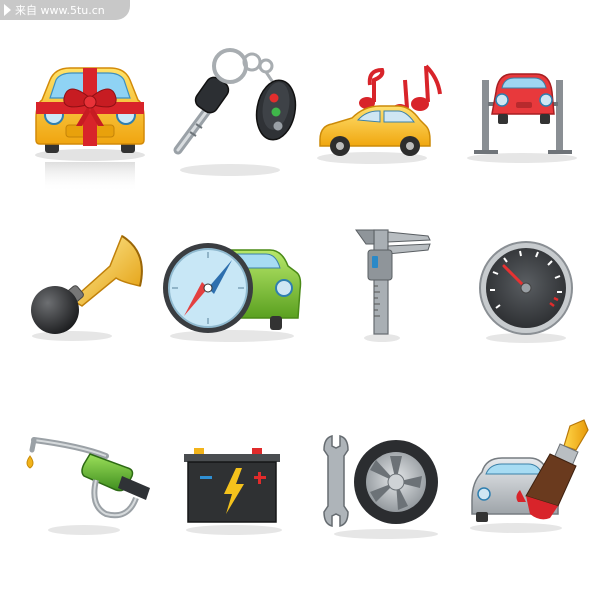 This screenshot has width=600, height=600. I want to click on play-arrow-icon, so click(7, 10).